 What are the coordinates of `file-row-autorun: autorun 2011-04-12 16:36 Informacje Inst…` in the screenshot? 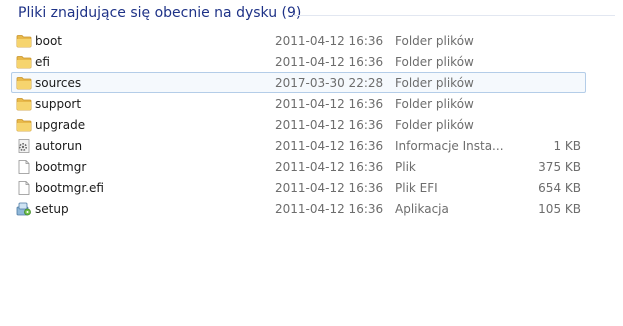 It's located at (298, 145).